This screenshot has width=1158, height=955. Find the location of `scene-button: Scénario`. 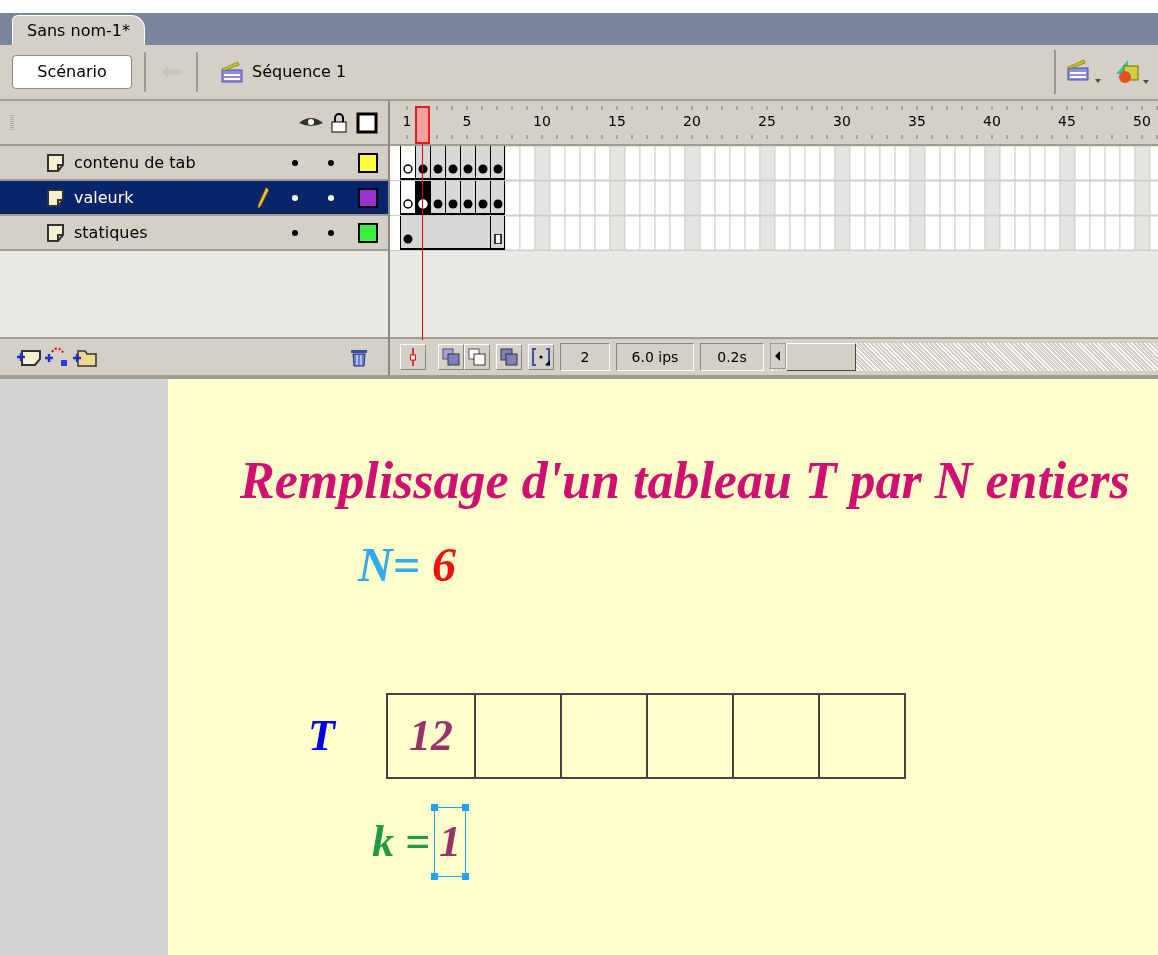

scene-button: Scénario is located at coordinates (72, 72).